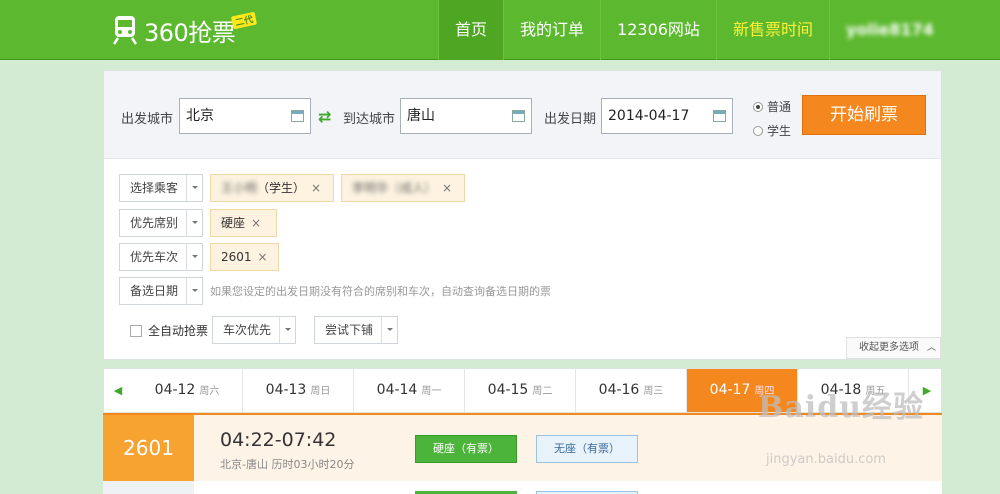  What do you see at coordinates (758, 106) in the screenshot?
I see `radio-dot-checked` at bounding box center [758, 106].